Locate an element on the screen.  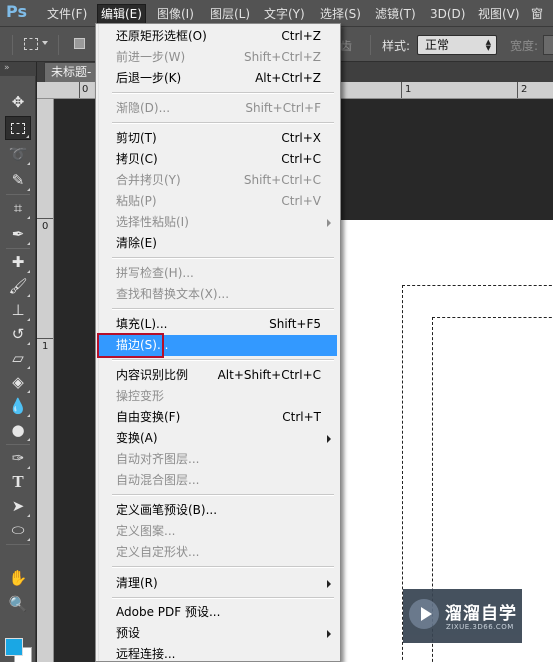
type-icon: T is located at coordinates (18, 482).